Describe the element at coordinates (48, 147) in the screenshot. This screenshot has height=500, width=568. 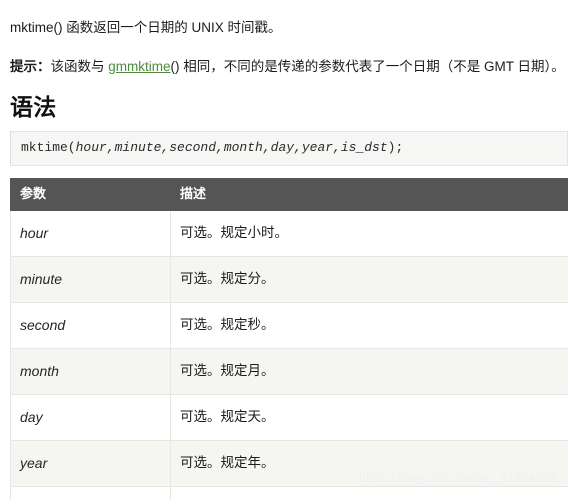
I see `code-function-open: mktime(` at that location.